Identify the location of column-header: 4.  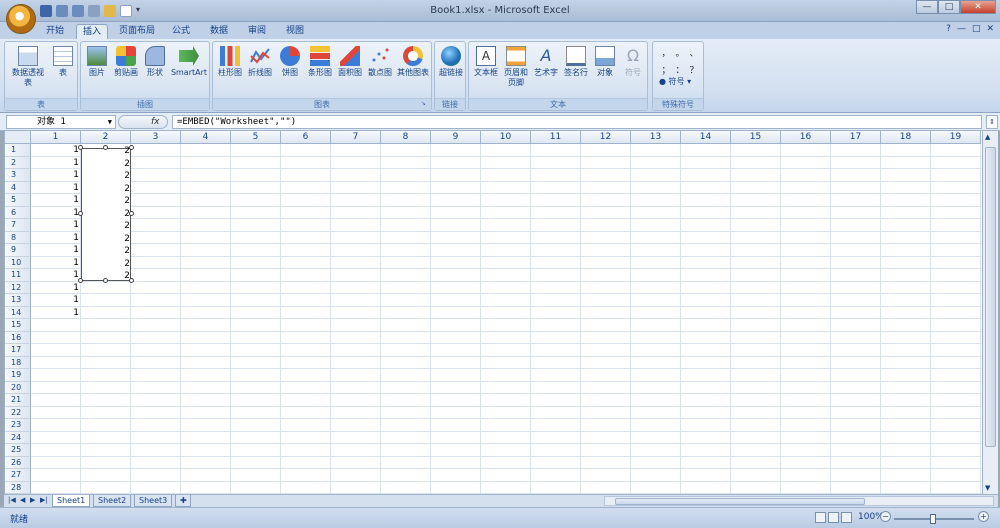
(206, 137).